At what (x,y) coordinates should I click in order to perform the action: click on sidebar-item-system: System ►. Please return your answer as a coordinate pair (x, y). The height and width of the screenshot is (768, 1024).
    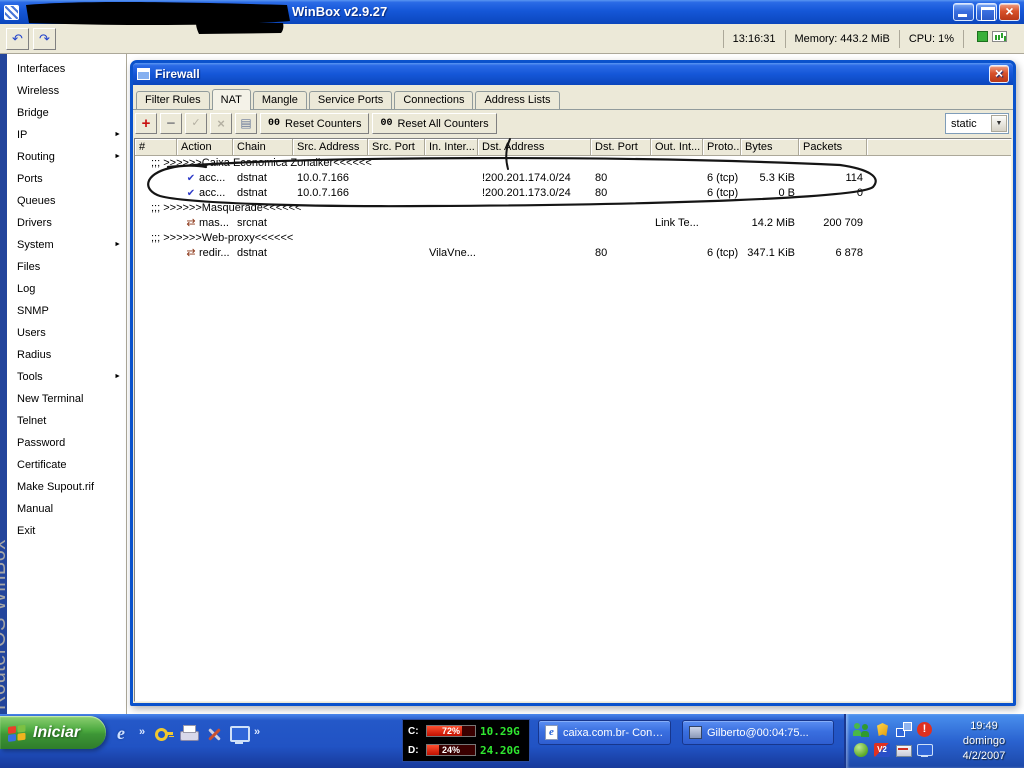
    Looking at the image, I should click on (66, 245).